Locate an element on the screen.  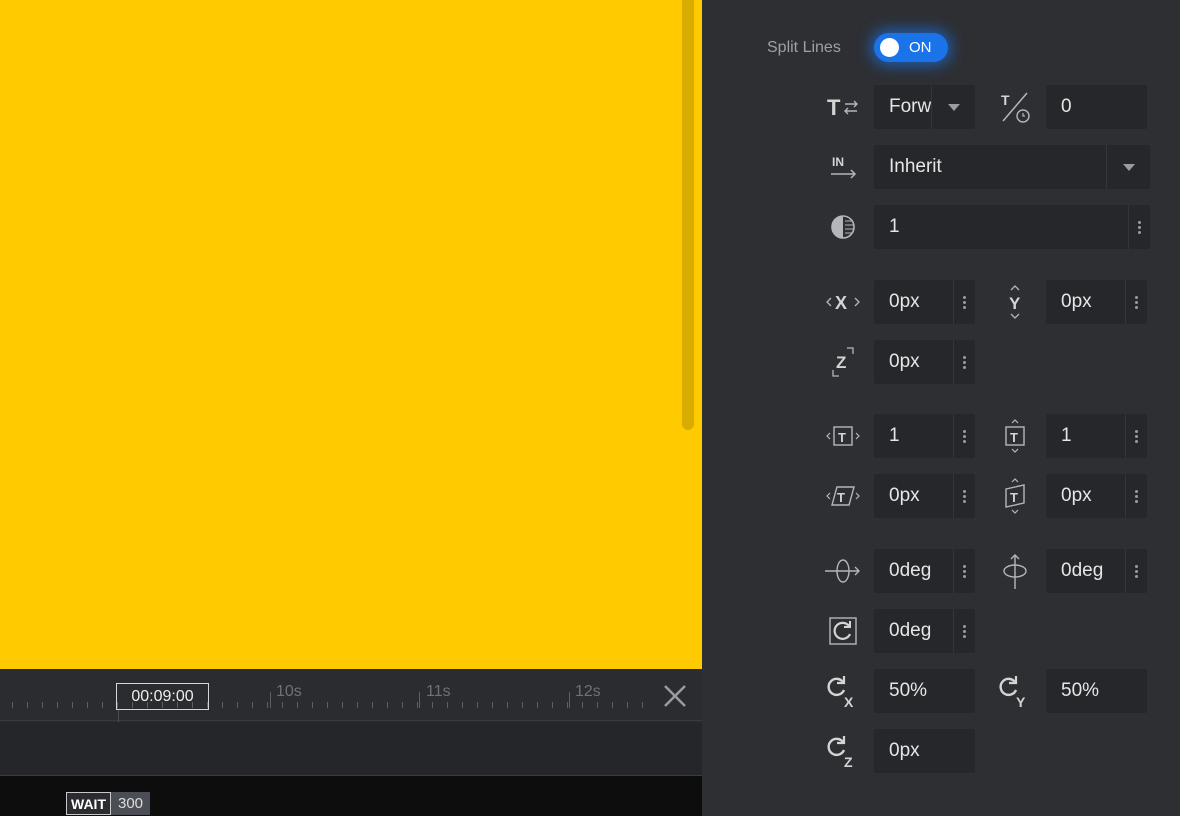
skew-y-icon: T is located at coordinates (1015, 496).